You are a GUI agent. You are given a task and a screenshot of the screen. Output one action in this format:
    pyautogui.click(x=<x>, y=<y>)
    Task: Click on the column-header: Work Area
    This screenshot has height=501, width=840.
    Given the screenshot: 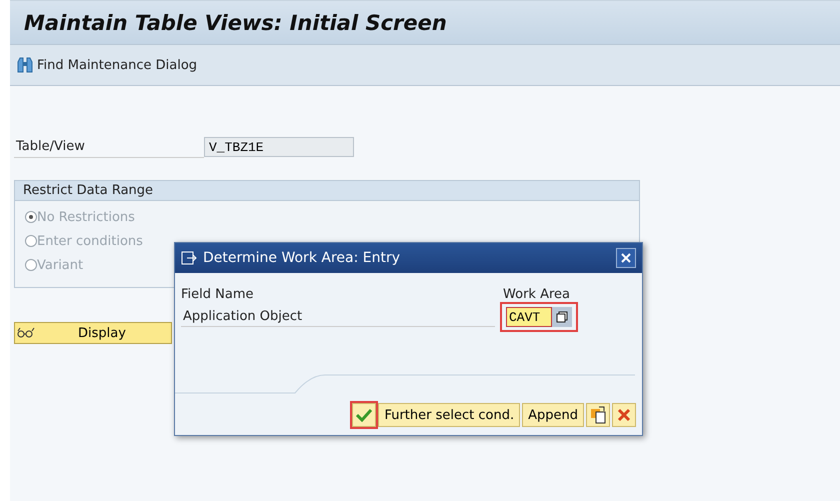 What is the action you would take?
    pyautogui.click(x=536, y=294)
    